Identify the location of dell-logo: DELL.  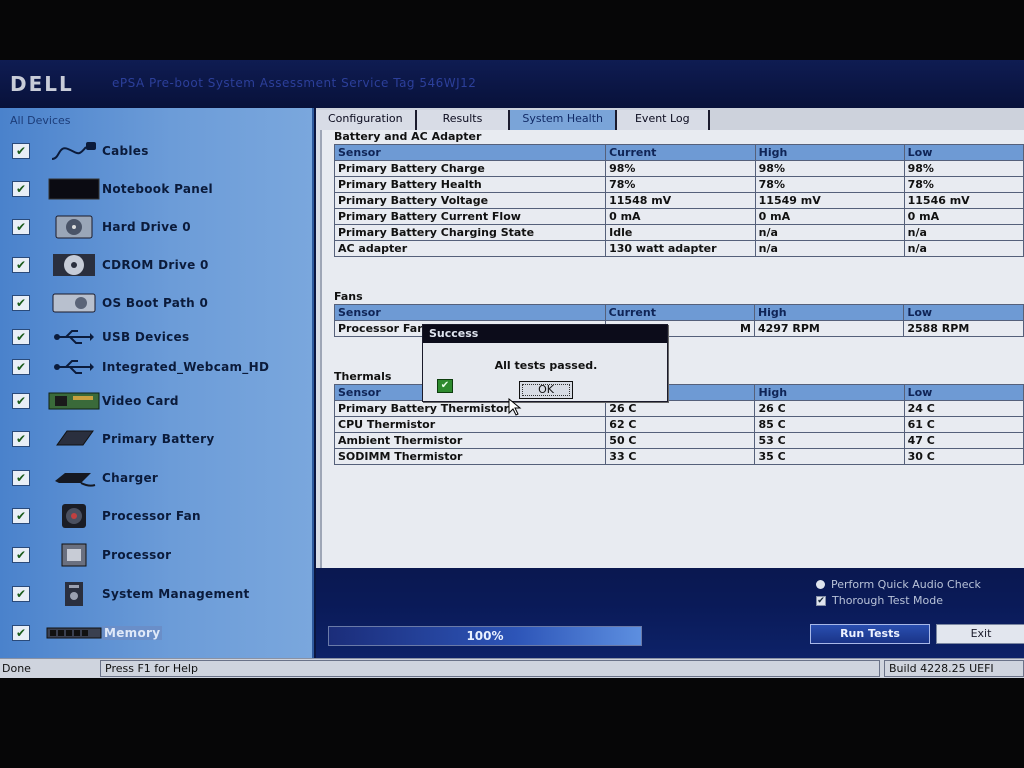
(42, 84).